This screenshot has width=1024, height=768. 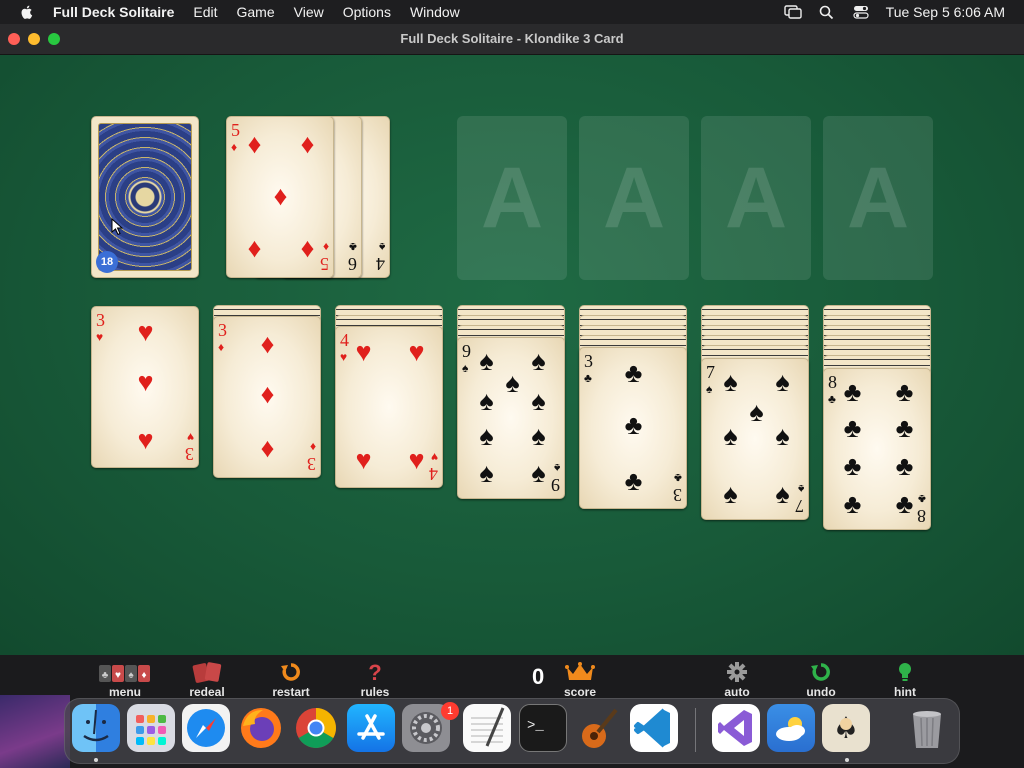 I want to click on card-suit: ♣, so click(x=922, y=499).